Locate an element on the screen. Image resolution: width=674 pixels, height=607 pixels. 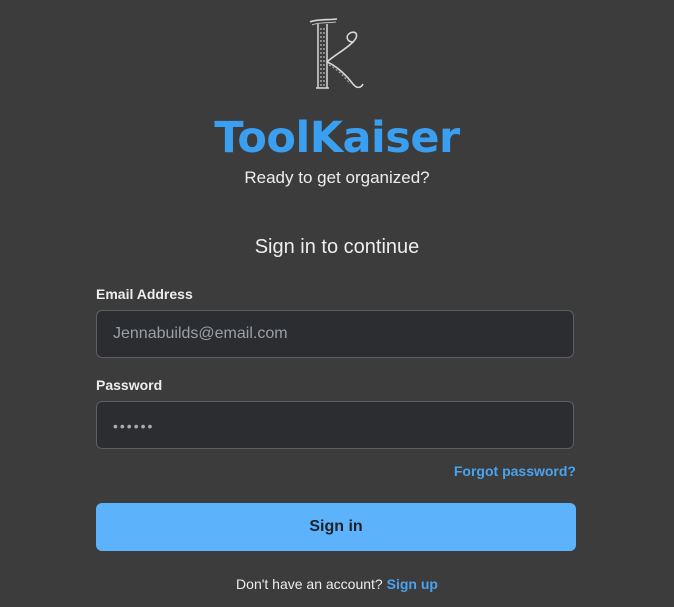
k-monogram-icon is located at coordinates (336, 53).